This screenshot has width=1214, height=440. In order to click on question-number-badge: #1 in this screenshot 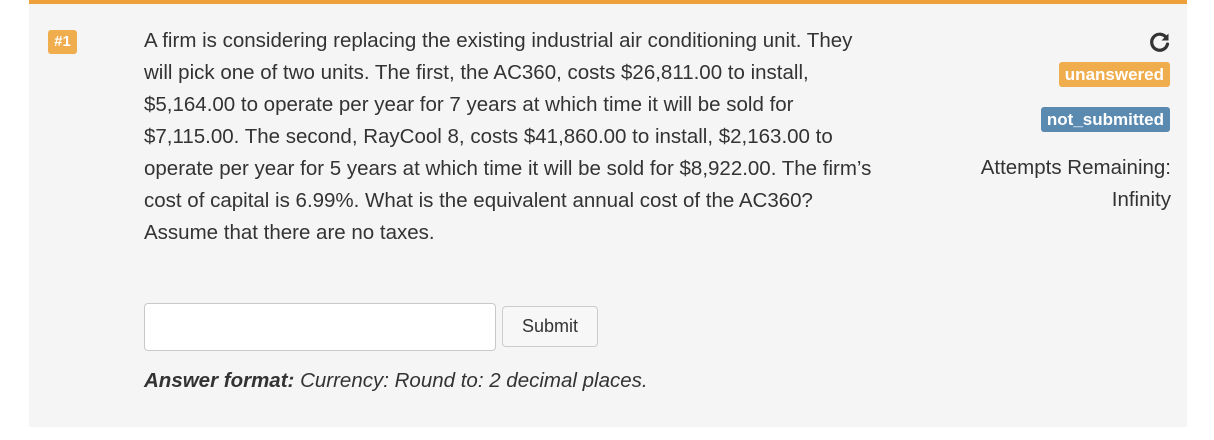, I will do `click(62, 42)`.